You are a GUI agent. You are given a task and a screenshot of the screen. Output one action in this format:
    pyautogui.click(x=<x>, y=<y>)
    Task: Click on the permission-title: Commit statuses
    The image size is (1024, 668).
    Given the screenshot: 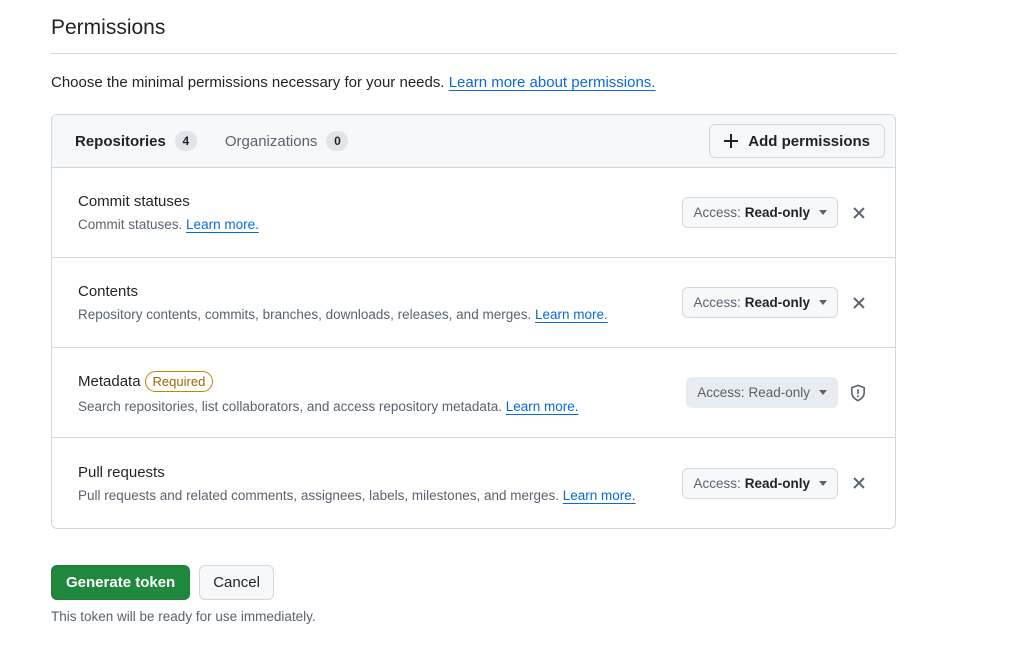 What is the action you would take?
    pyautogui.click(x=380, y=201)
    